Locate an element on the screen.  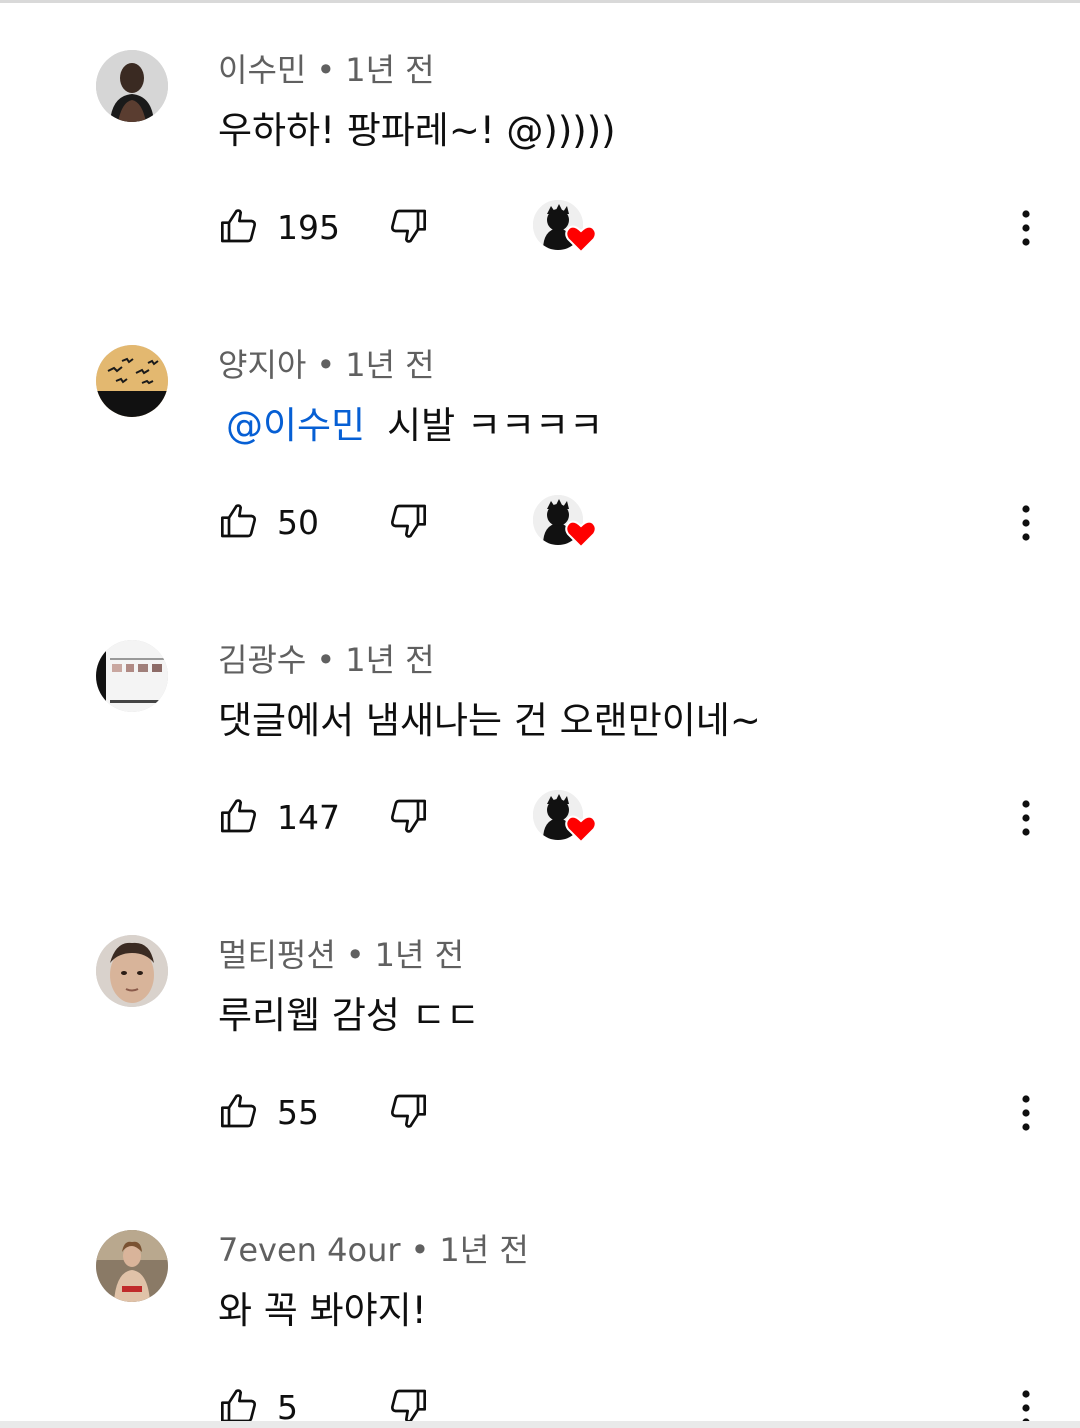
man-tank-top-avatar-icon is located at coordinates (132, 86).